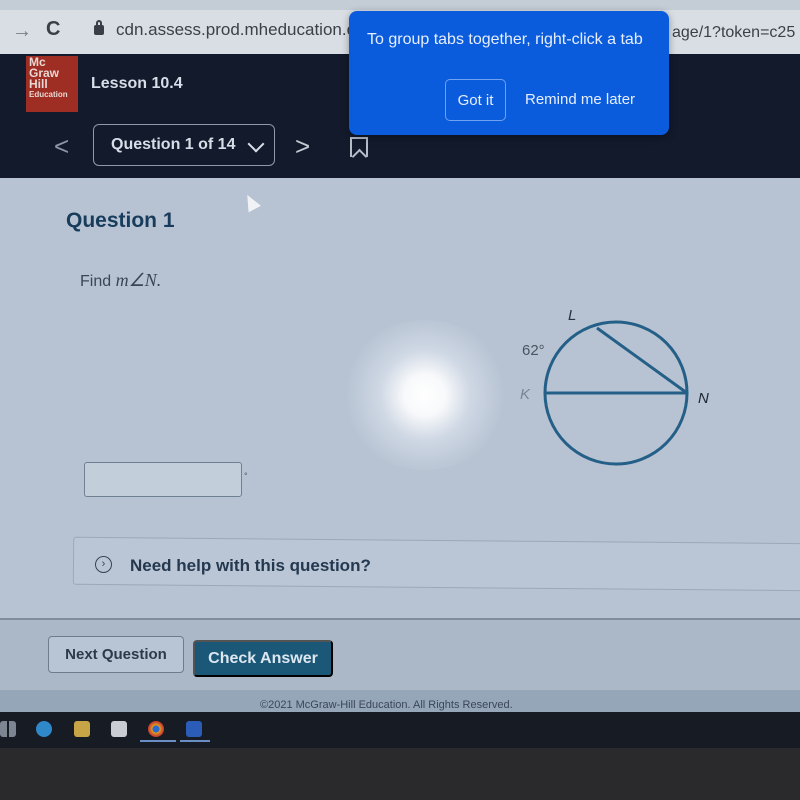 The image size is (800, 800). Describe the element at coordinates (733, 33) in the screenshot. I see `url-tail-text: age/1?token=c25` at that location.